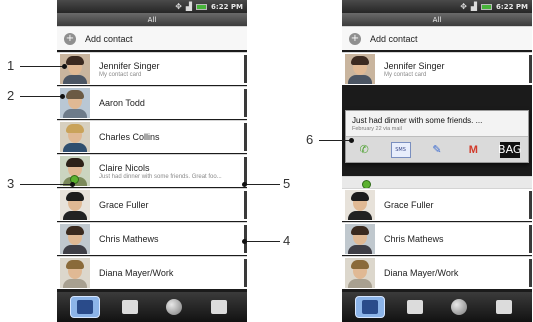 This screenshot has width=533, height=322. Describe the element at coordinates (310, 139) in the screenshot. I see `callout-6: 6` at that location.